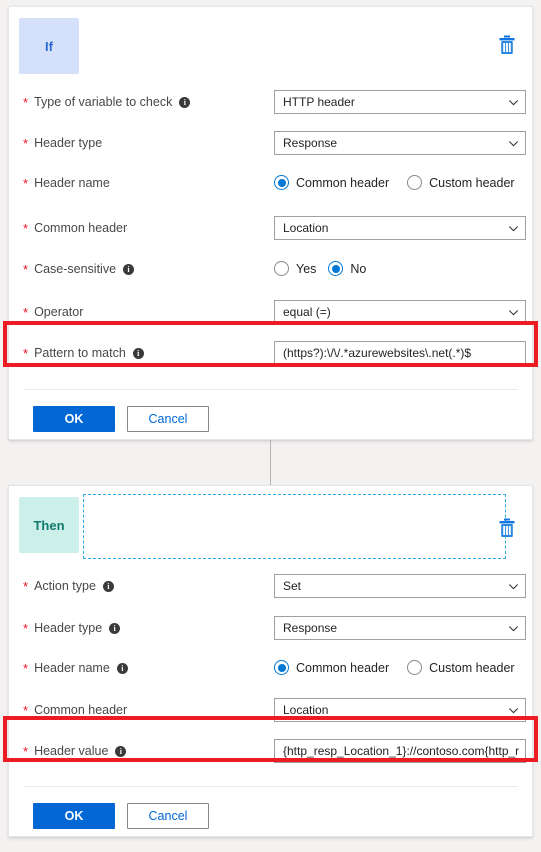  What do you see at coordinates (400, 312) in the screenshot?
I see `dropdown-operator: equal (=)` at bounding box center [400, 312].